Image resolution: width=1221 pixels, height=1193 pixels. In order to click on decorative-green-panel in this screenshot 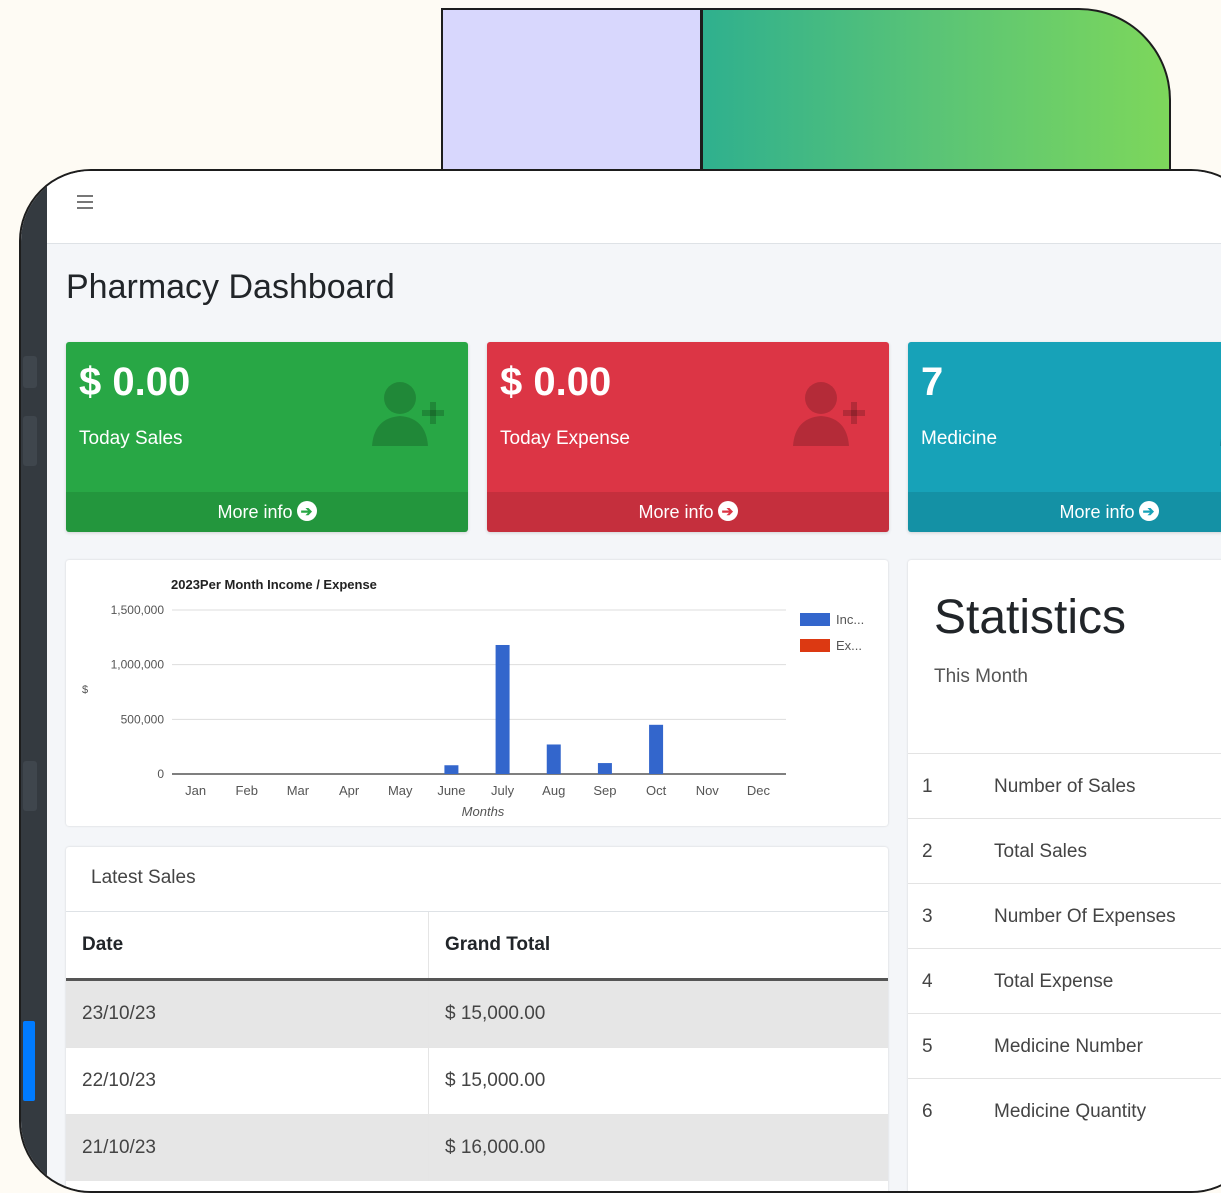, I will do `click(936, 93)`.